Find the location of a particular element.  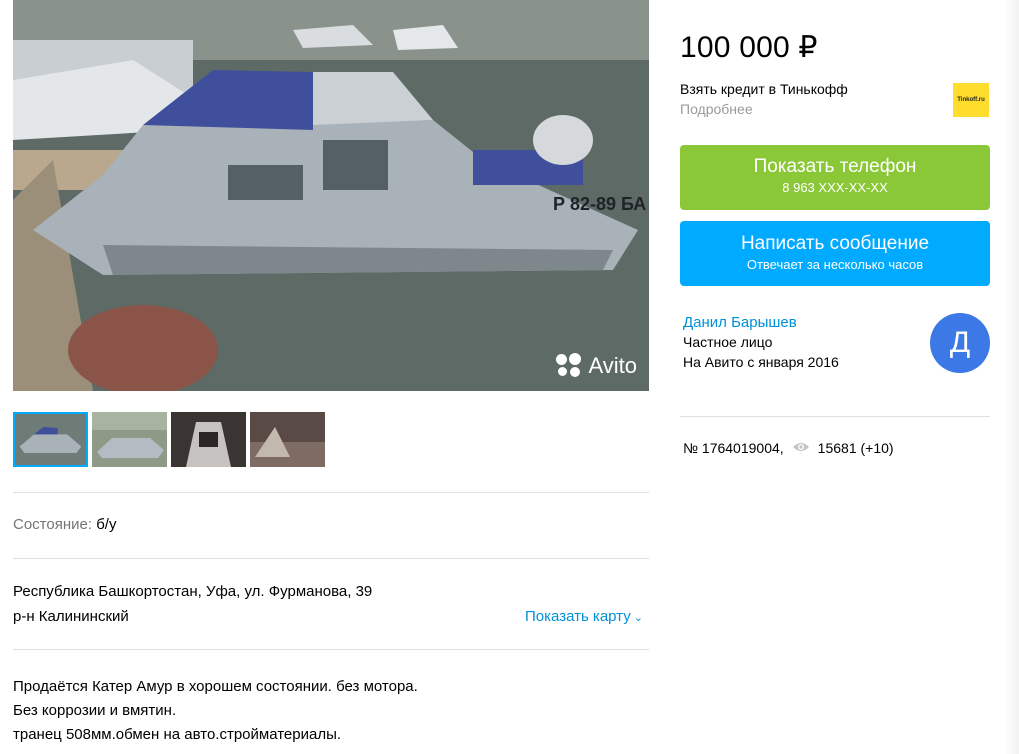

svg-text: Р 82-89 БА is located at coordinates (599, 204).